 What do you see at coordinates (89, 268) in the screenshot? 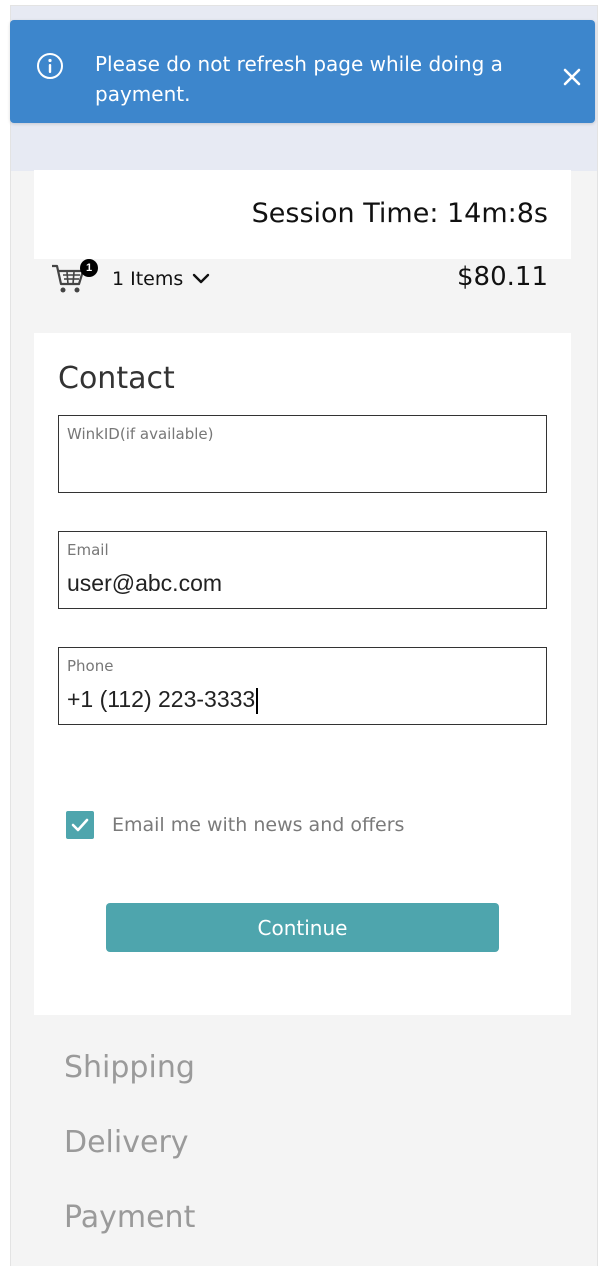
I see `cart-badge: 1` at bounding box center [89, 268].